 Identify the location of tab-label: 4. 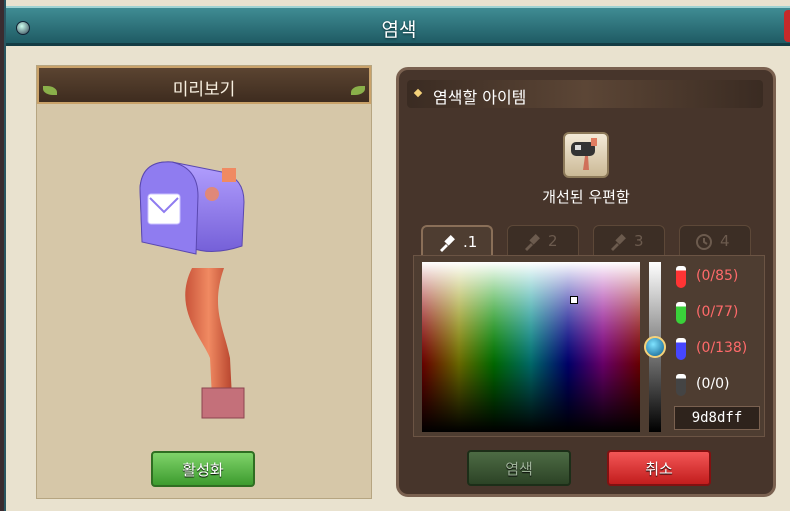
(725, 241).